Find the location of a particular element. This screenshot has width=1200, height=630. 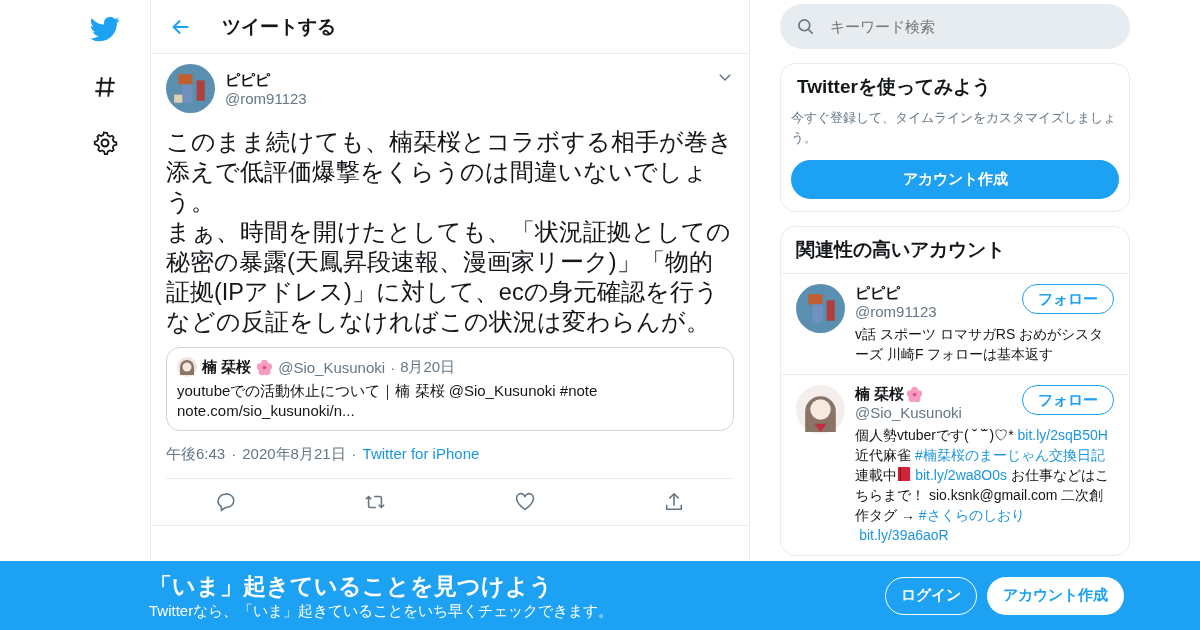

bio-link: bit.ly/2wa8O0s is located at coordinates (961, 475).